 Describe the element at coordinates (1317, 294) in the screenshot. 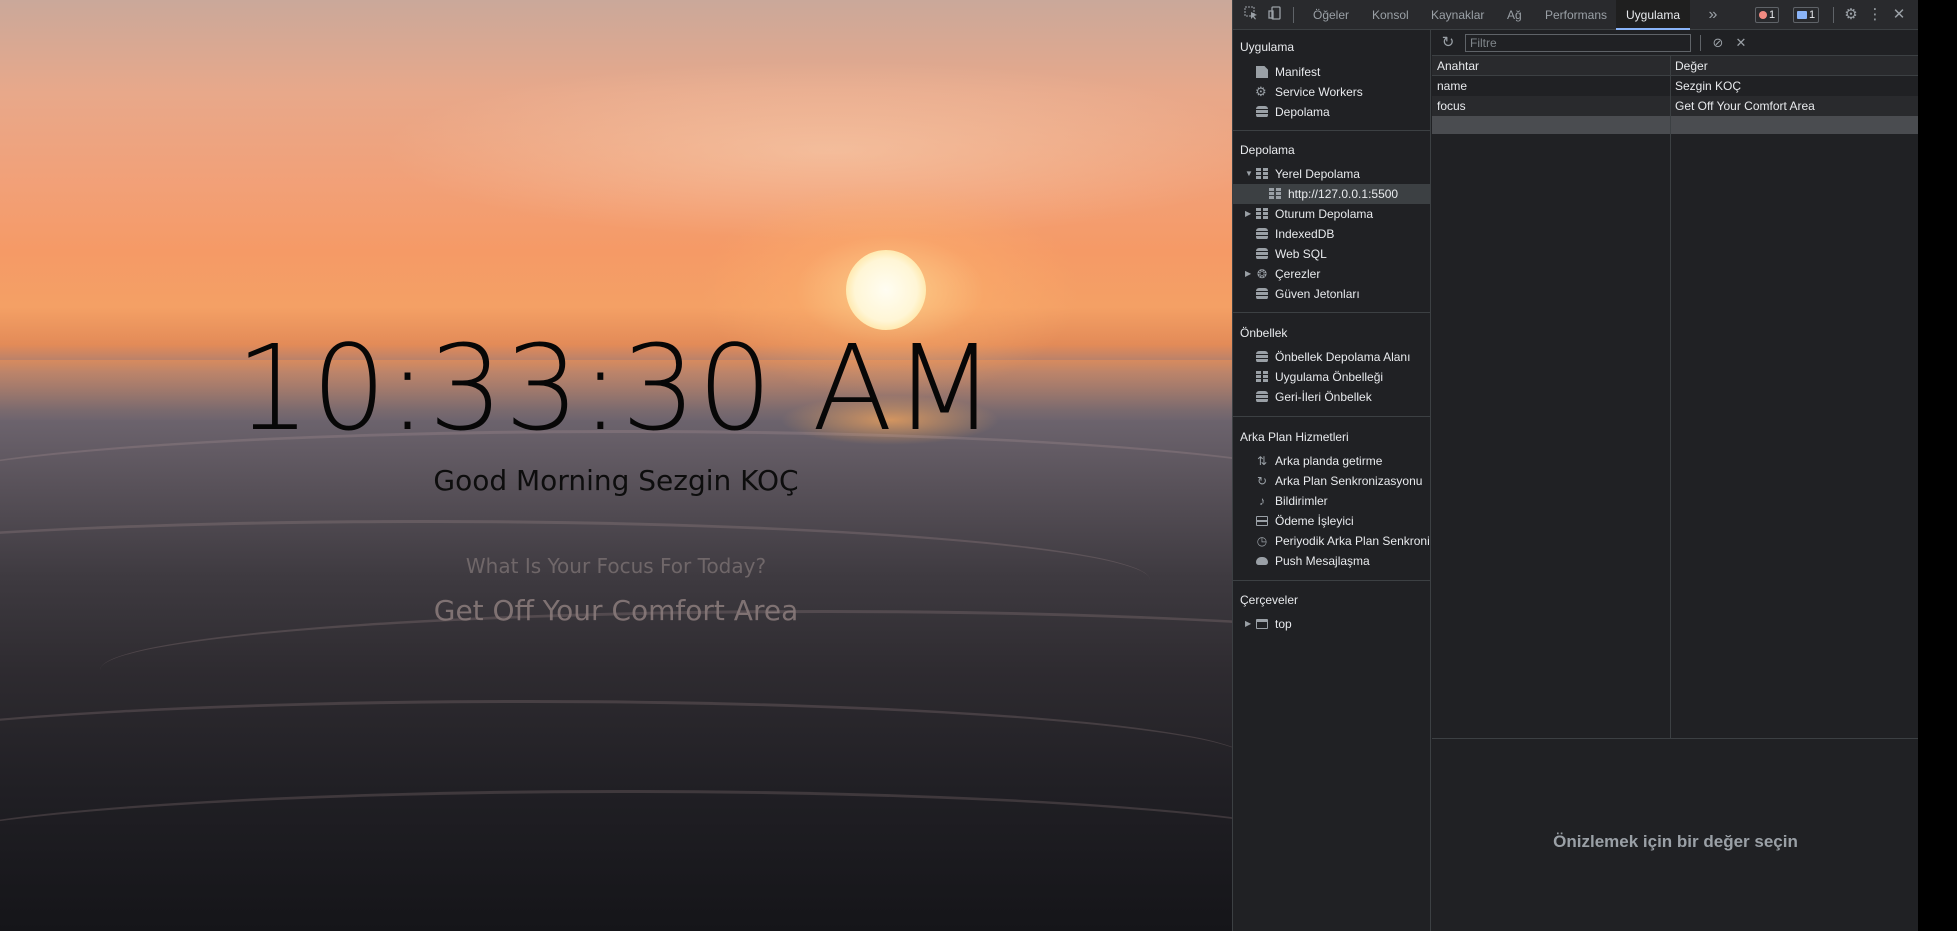

I see `sidebar-item-label: Güven Jetonları` at that location.